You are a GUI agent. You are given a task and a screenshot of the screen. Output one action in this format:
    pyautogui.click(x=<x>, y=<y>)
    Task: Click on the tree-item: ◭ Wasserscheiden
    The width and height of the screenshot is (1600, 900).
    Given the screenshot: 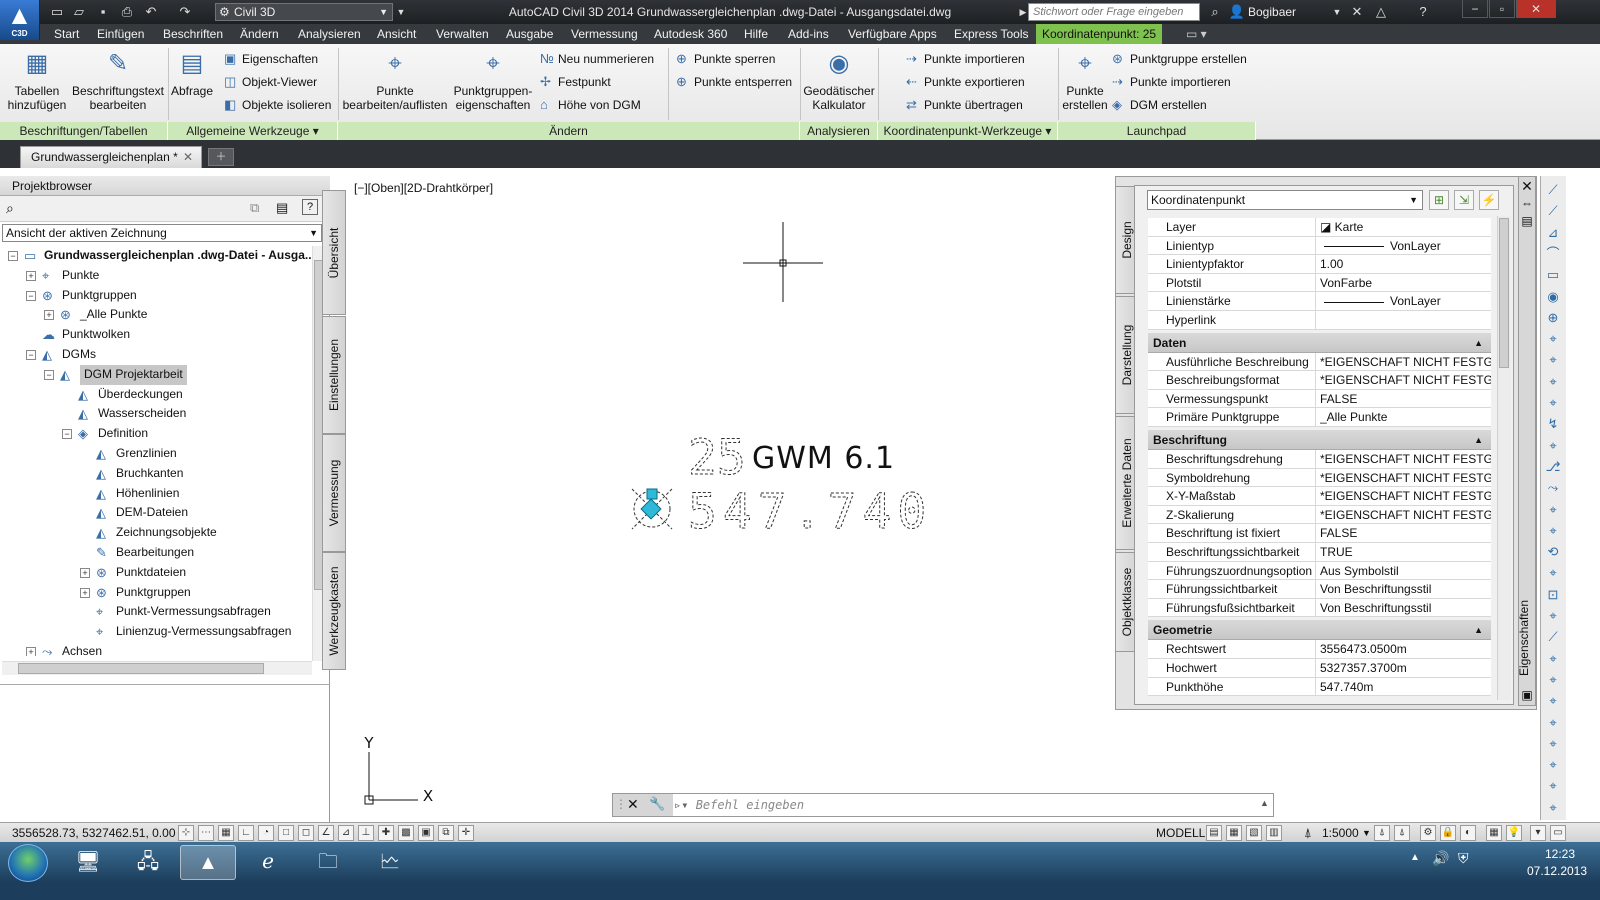 What is the action you would take?
    pyautogui.click(x=157, y=414)
    